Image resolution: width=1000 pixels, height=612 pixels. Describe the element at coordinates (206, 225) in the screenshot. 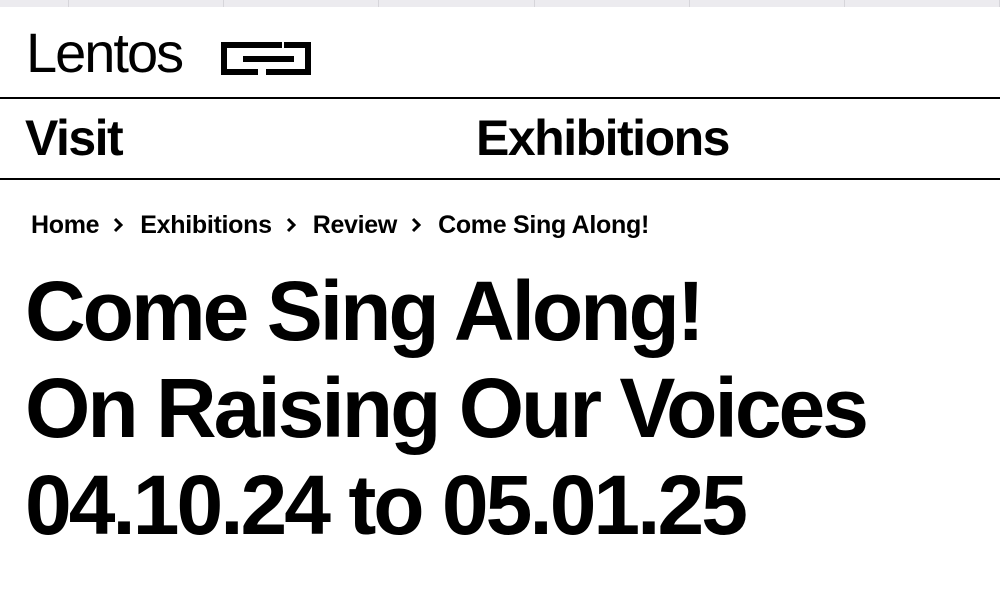

I see `breadcrumb-exhibitions: Exhibitions` at that location.